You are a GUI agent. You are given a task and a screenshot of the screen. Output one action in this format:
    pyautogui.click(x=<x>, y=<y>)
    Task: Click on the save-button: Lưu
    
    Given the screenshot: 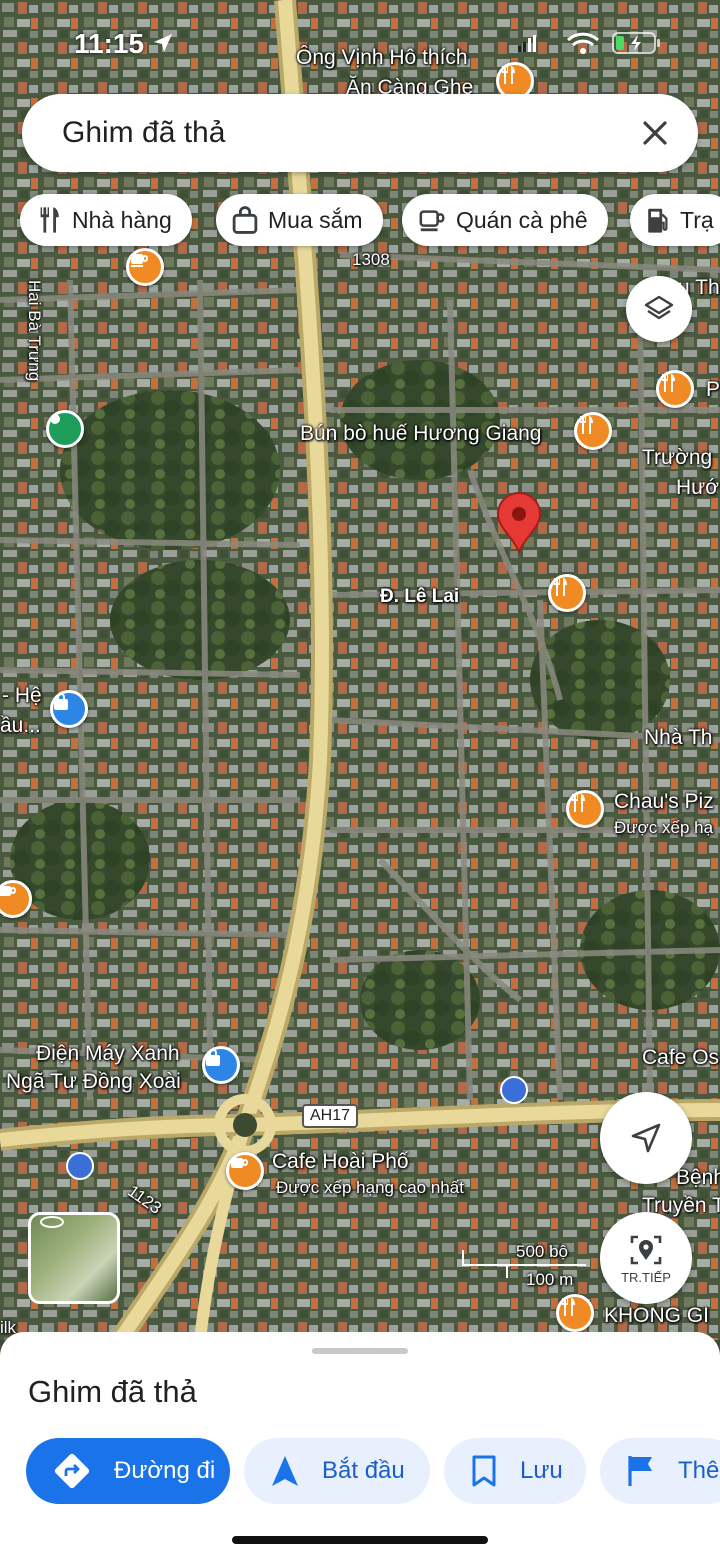 What is the action you would take?
    pyautogui.click(x=515, y=1471)
    